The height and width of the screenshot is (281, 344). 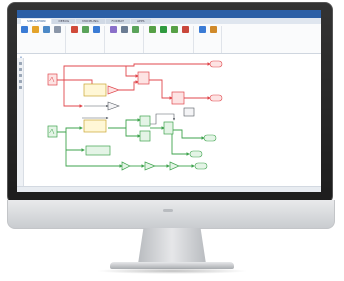 What do you see at coordinates (52, 79) in the screenshot?
I see `source-block-red` at bounding box center [52, 79].